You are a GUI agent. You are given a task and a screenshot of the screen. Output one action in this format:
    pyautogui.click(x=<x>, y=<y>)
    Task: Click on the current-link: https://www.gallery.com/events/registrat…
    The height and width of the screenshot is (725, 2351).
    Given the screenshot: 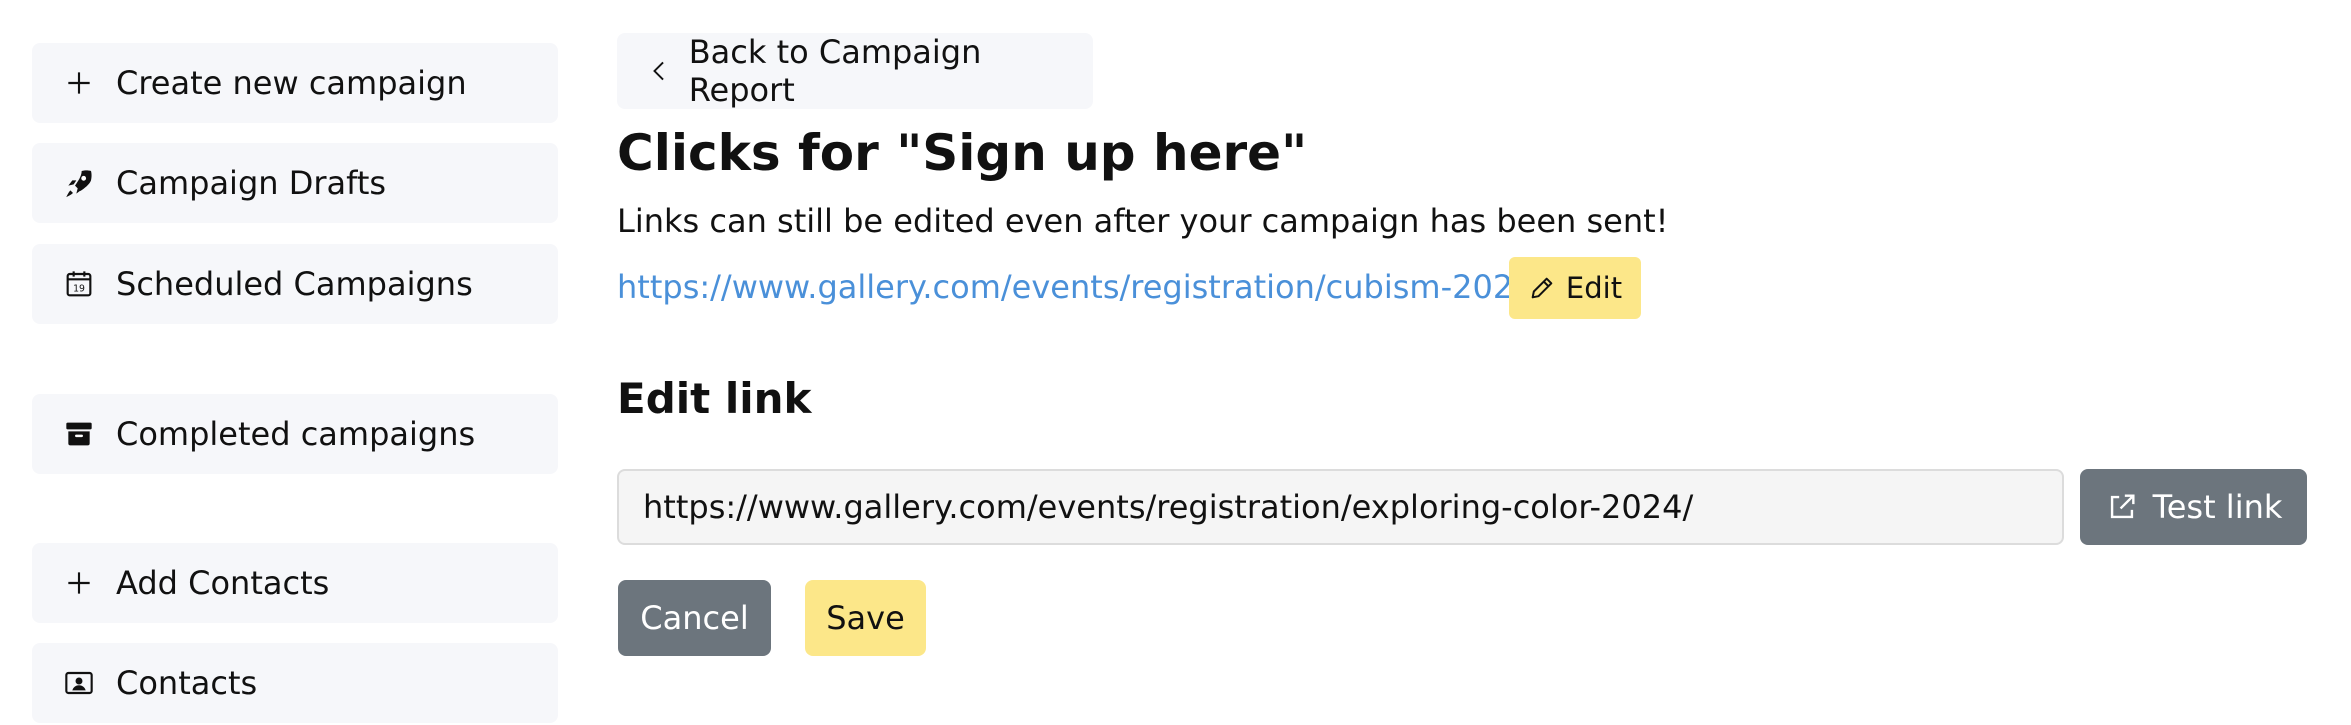 What is the action you would take?
    pyautogui.click(x=1080, y=287)
    